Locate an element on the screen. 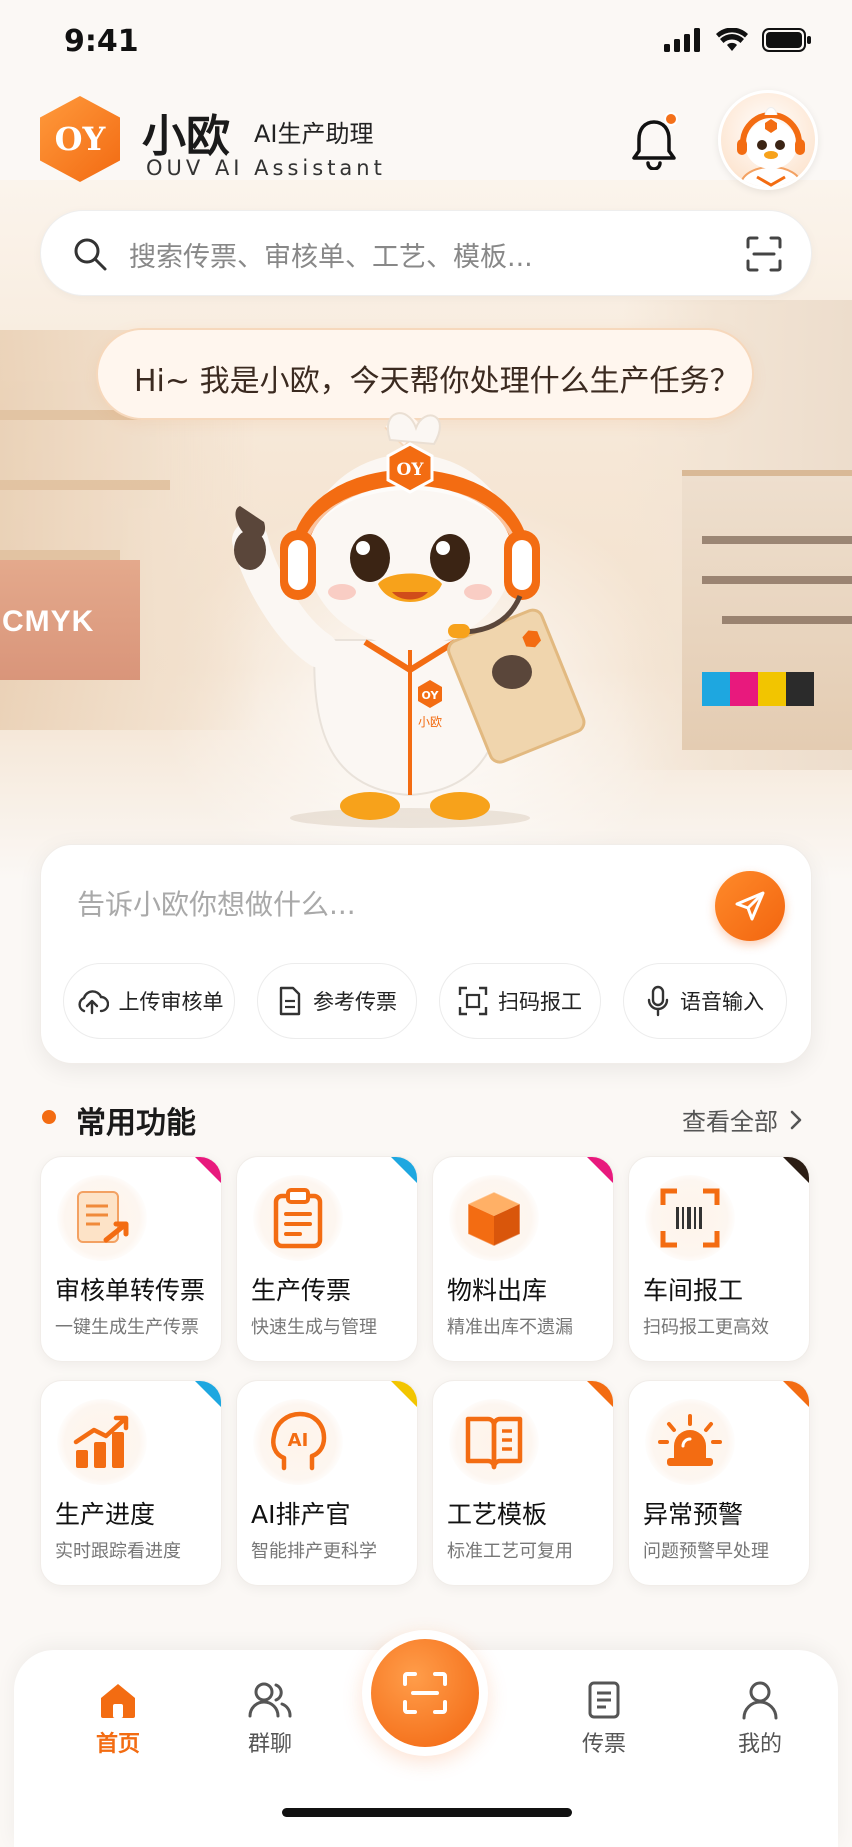  voice-input-button: 语音输入 is located at coordinates (705, 1001).